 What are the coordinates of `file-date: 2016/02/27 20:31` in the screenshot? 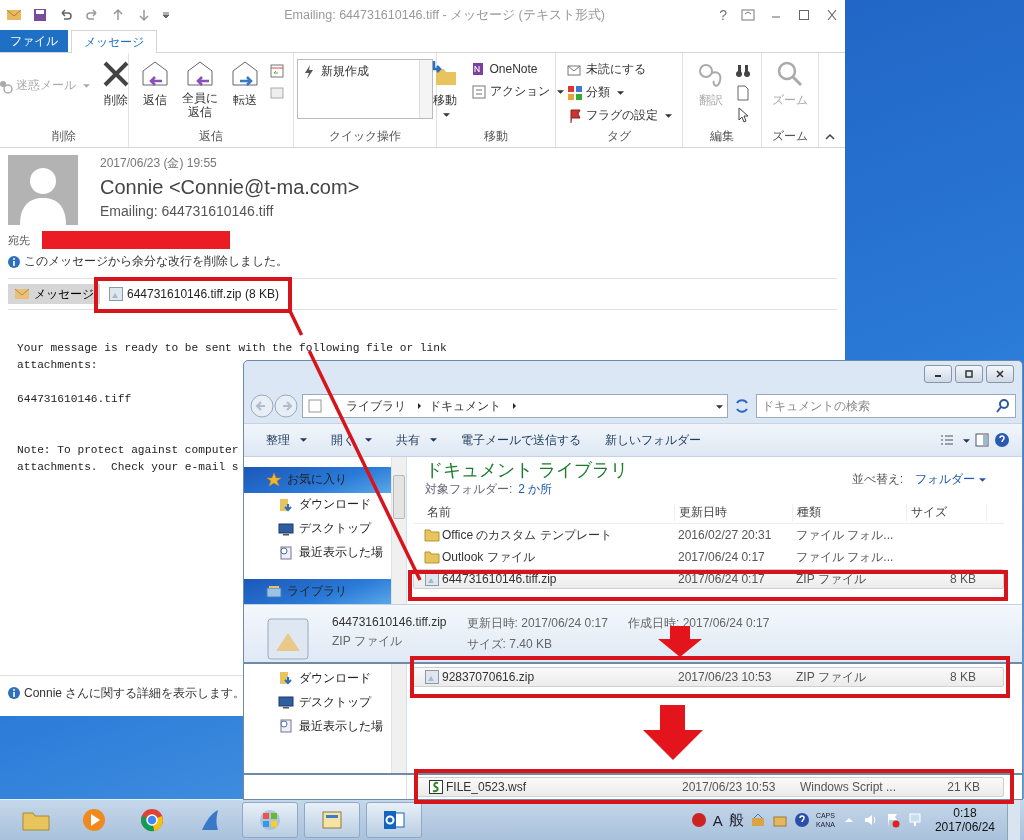 It's located at (725, 535).